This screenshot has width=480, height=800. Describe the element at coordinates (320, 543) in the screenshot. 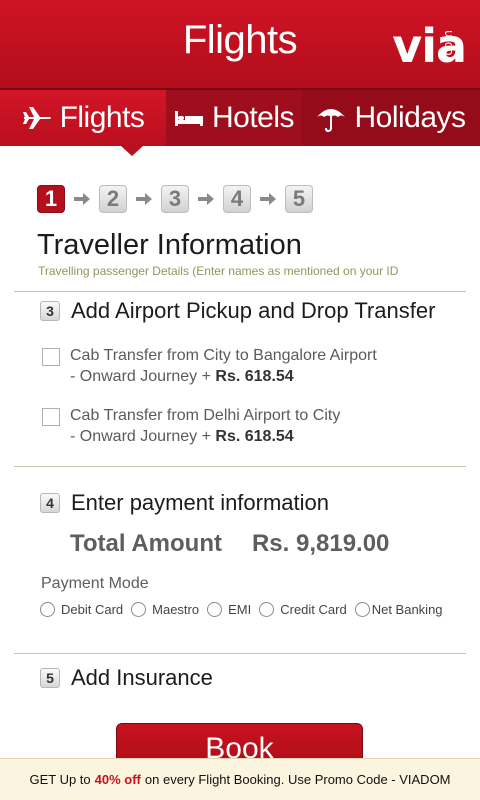

I see `total-amount-value: Rs. 9,819.00` at that location.